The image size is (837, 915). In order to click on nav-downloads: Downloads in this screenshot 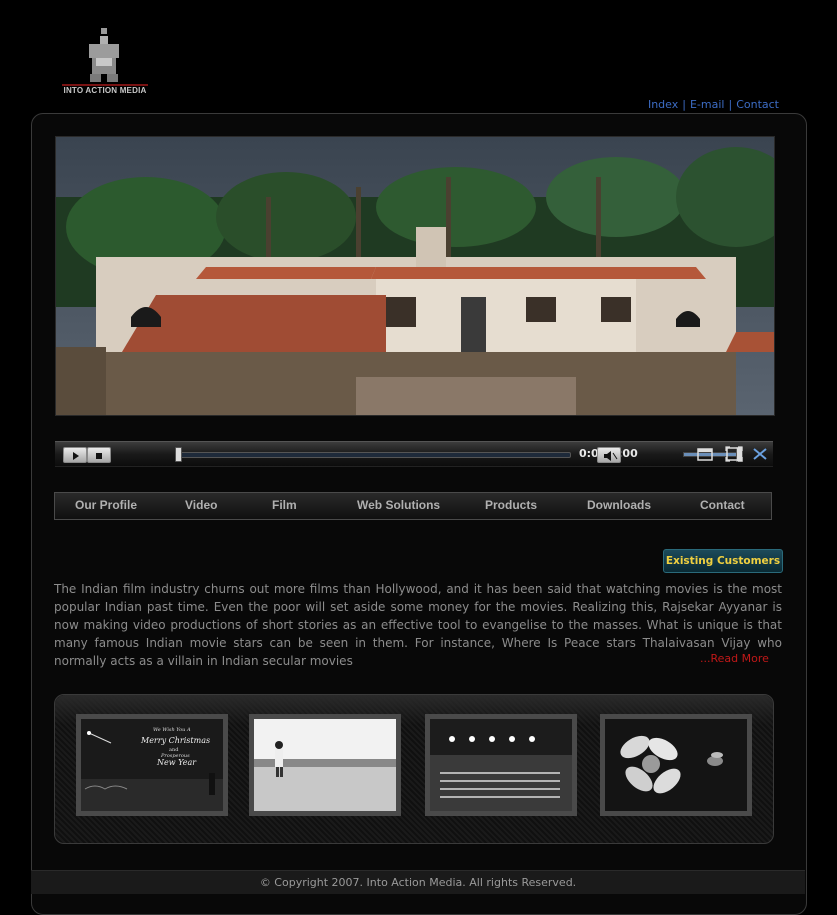, I will do `click(619, 505)`.